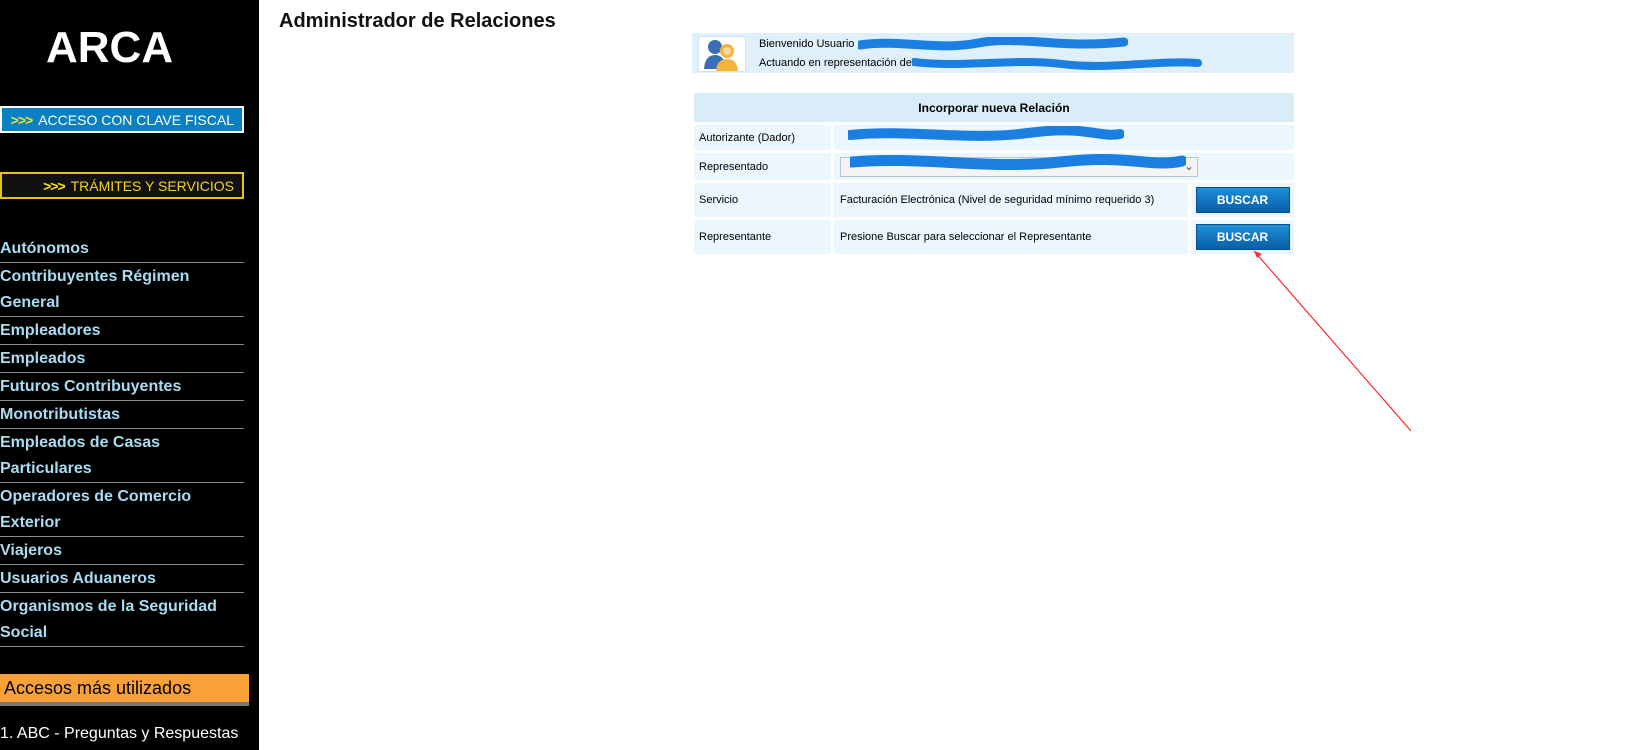  What do you see at coordinates (152, 185) in the screenshot?
I see `tramites-servicios-label: TRÁMITES Y SERVICIOS` at bounding box center [152, 185].